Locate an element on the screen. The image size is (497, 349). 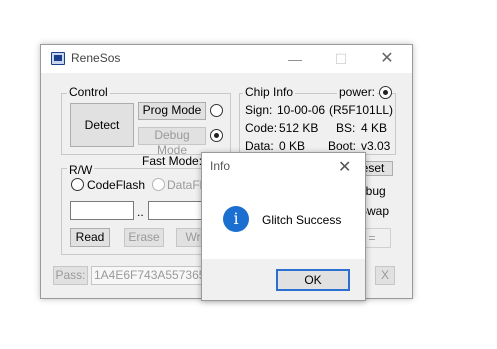
dialog-title: Info is located at coordinates (220, 166).